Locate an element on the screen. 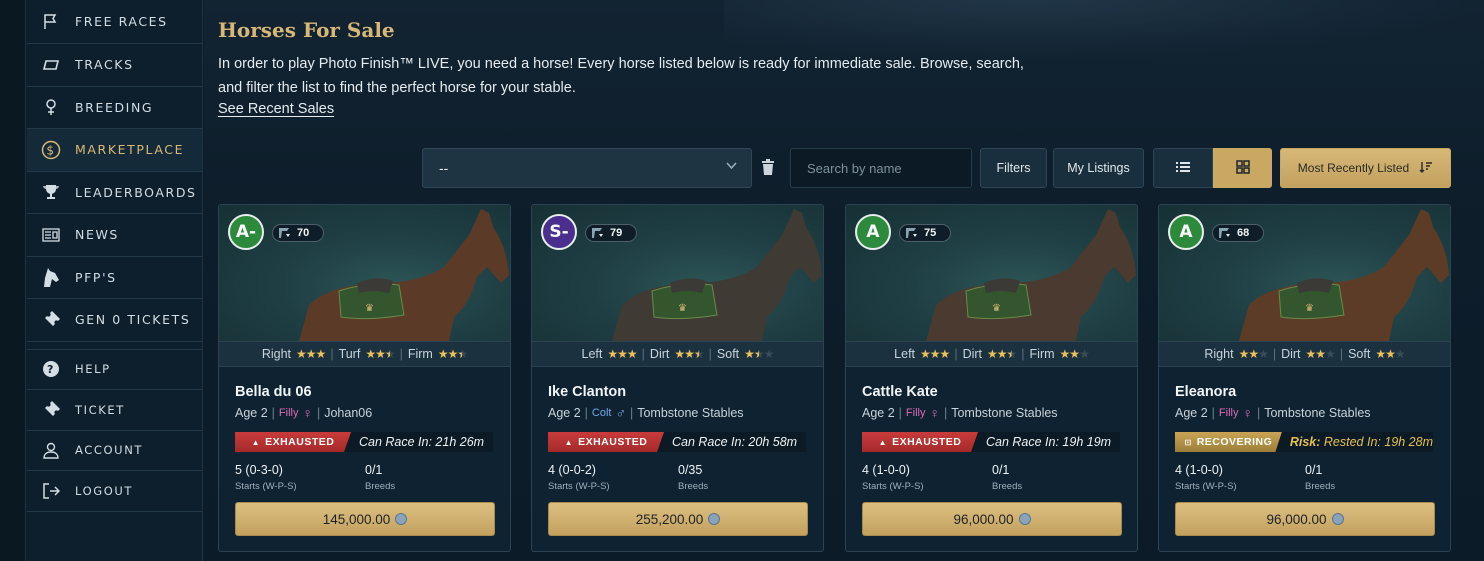 The image size is (1484, 561). status-row: ⊡ RECOVERING Risk: Rested In: 19h 28m is located at coordinates (1304, 442).